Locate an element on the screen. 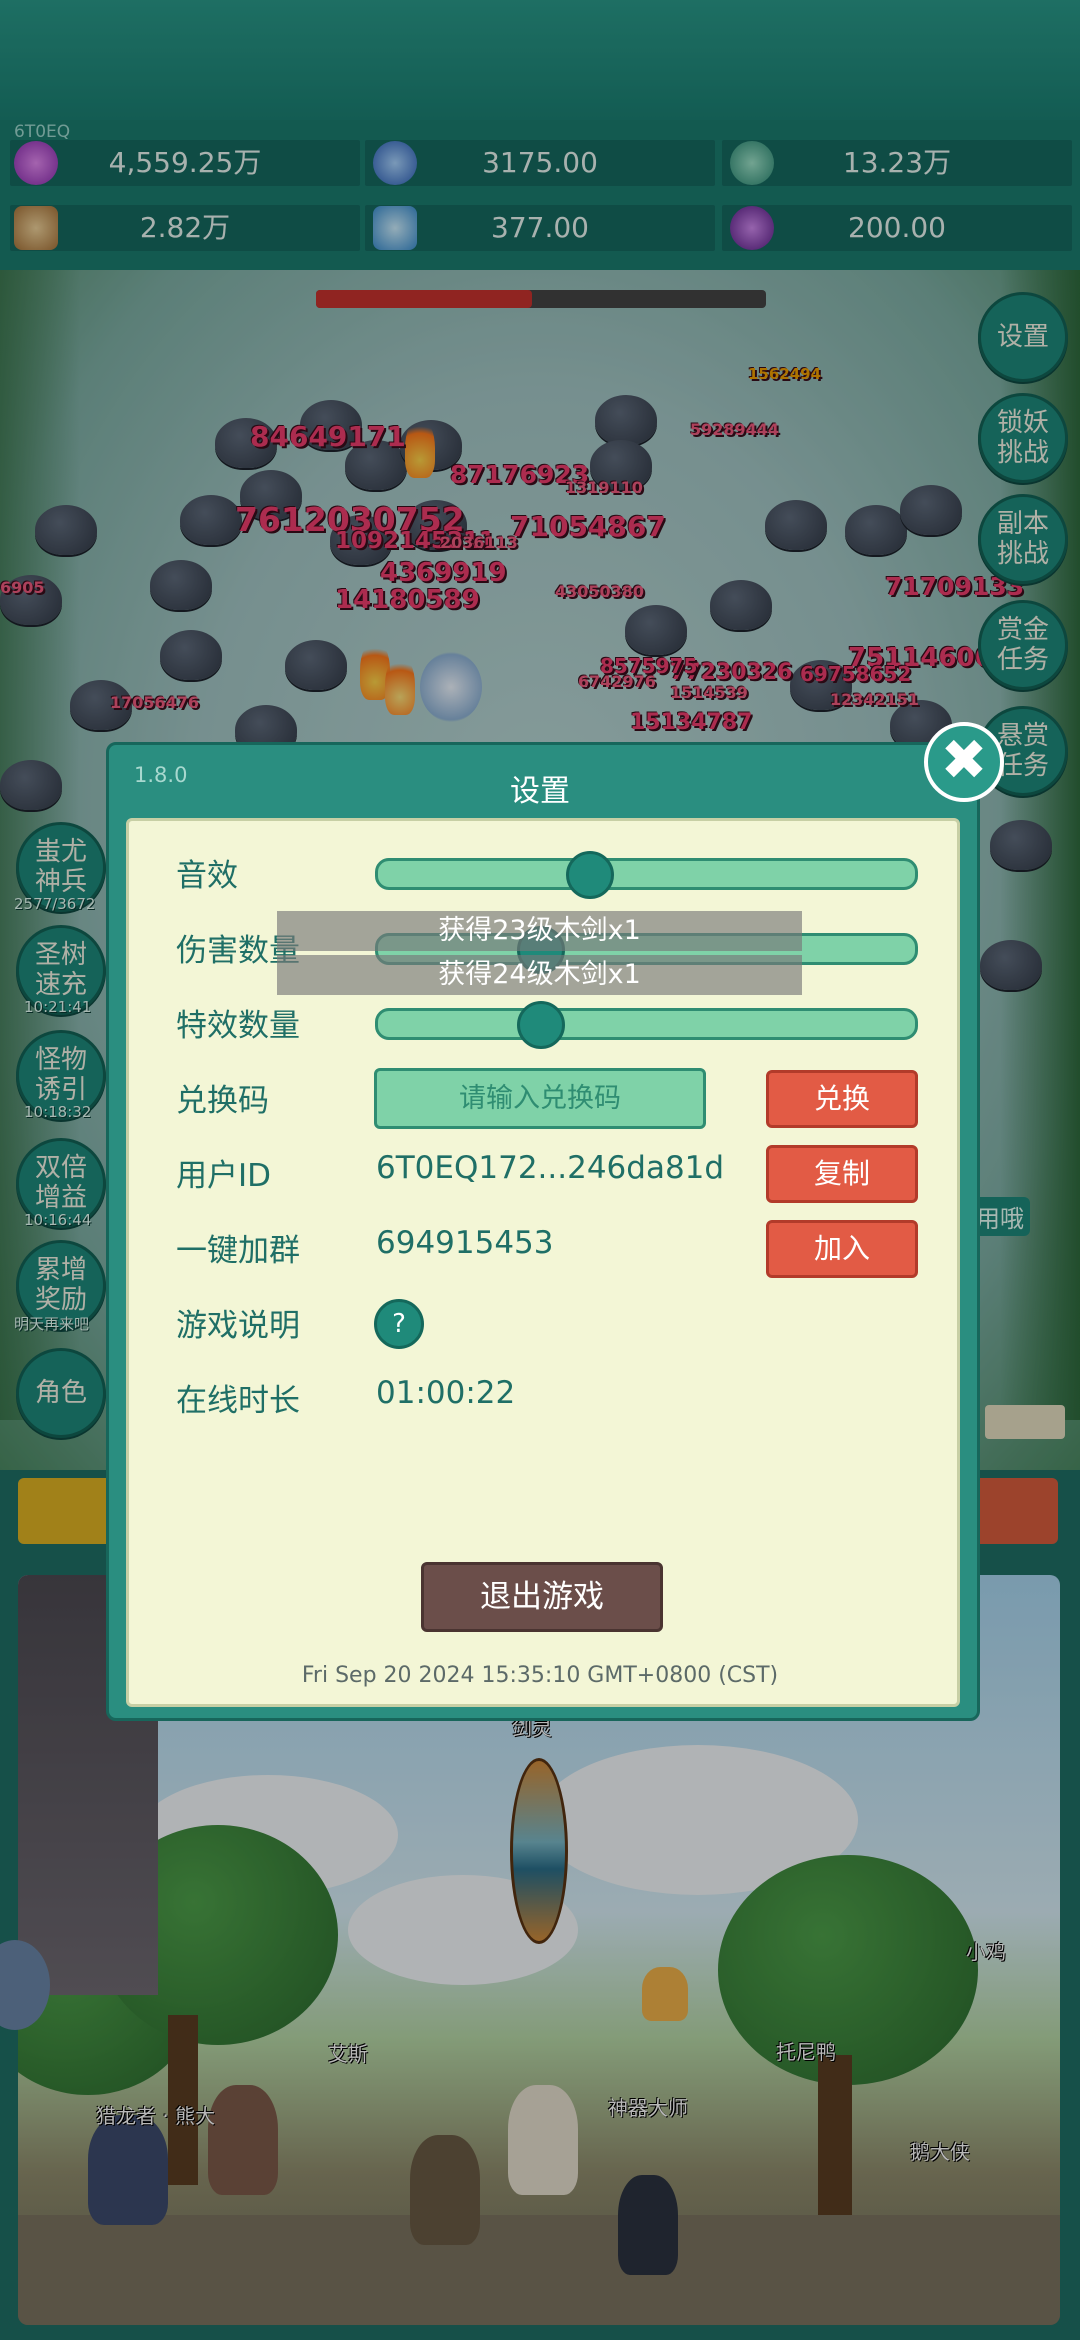  help-button: ? is located at coordinates (399, 1324).